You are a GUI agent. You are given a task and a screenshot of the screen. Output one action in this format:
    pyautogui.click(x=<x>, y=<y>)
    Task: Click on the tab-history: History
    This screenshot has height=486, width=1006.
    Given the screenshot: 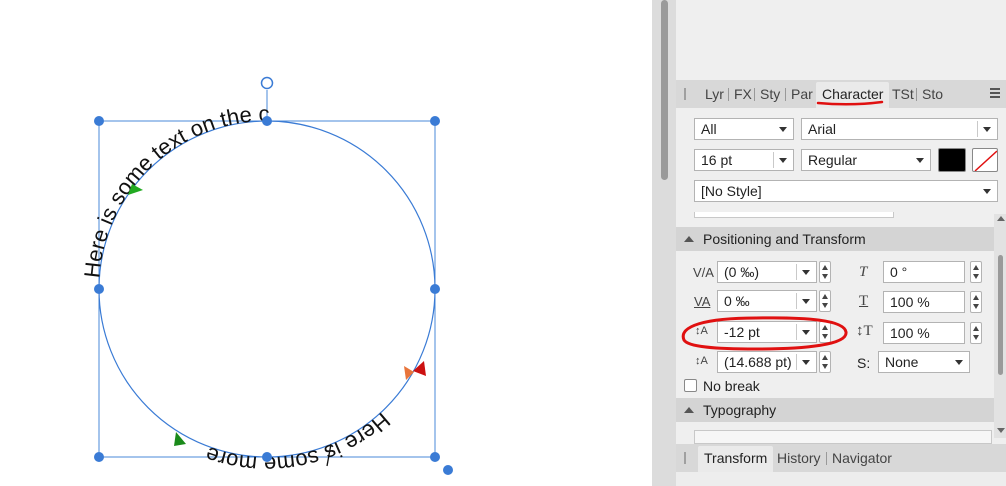 What is the action you would take?
    pyautogui.click(x=799, y=458)
    